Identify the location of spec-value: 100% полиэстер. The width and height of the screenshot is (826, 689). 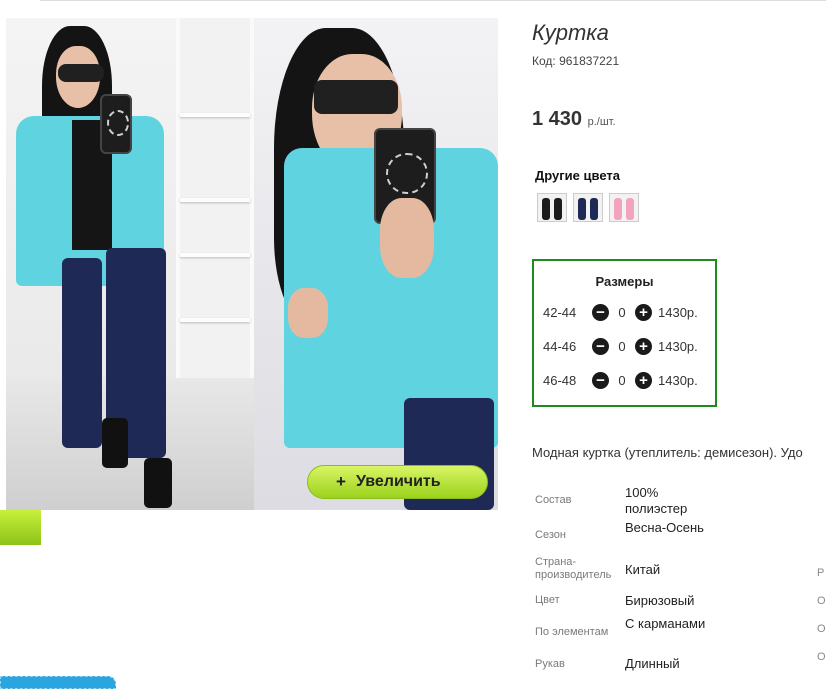
(656, 500).